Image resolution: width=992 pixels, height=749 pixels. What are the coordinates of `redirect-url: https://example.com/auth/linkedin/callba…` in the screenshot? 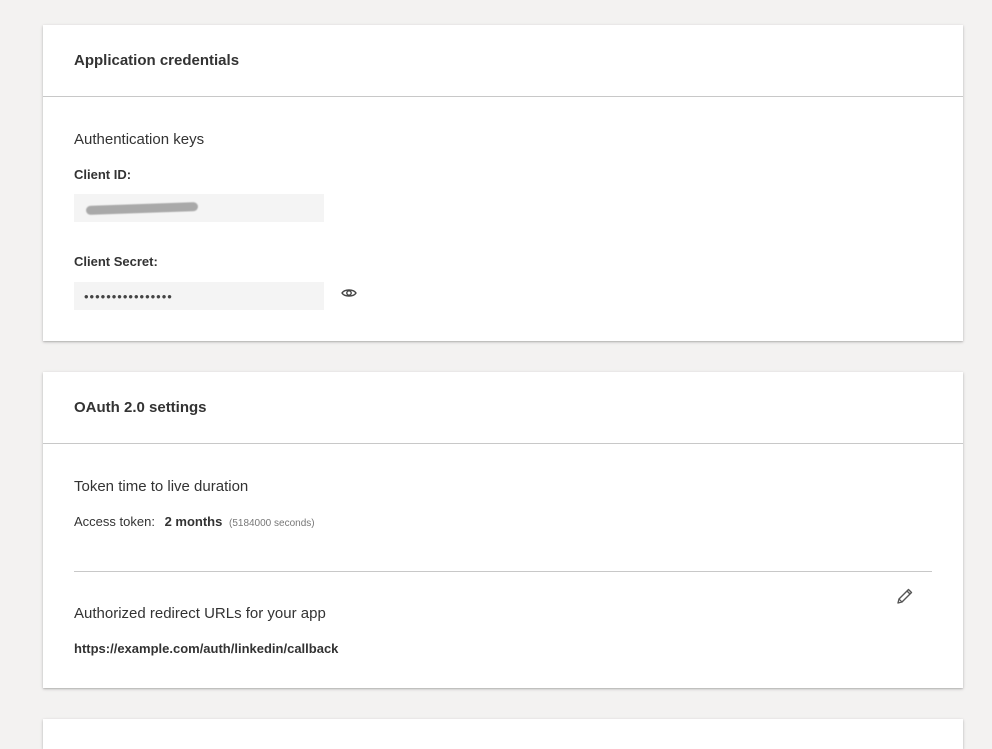 It's located at (206, 648).